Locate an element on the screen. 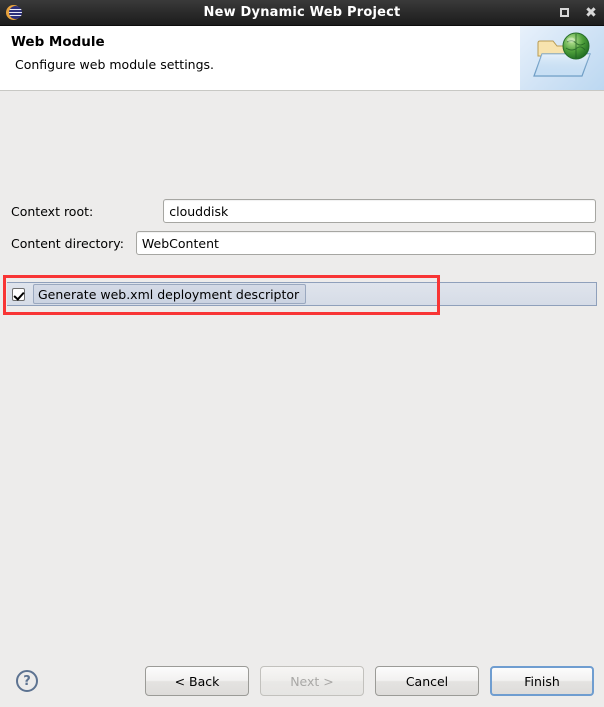 This screenshot has height=707, width=604. page-title: Web Module is located at coordinates (58, 42).